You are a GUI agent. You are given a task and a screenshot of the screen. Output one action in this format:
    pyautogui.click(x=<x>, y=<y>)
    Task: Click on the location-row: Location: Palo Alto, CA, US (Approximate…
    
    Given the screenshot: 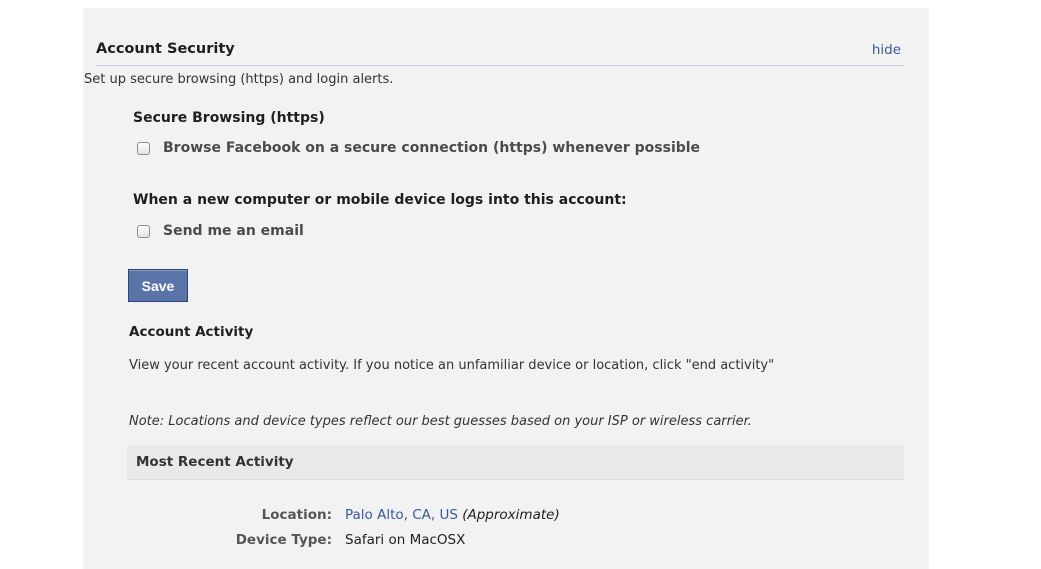 What is the action you would take?
    pyautogui.click(x=520, y=517)
    